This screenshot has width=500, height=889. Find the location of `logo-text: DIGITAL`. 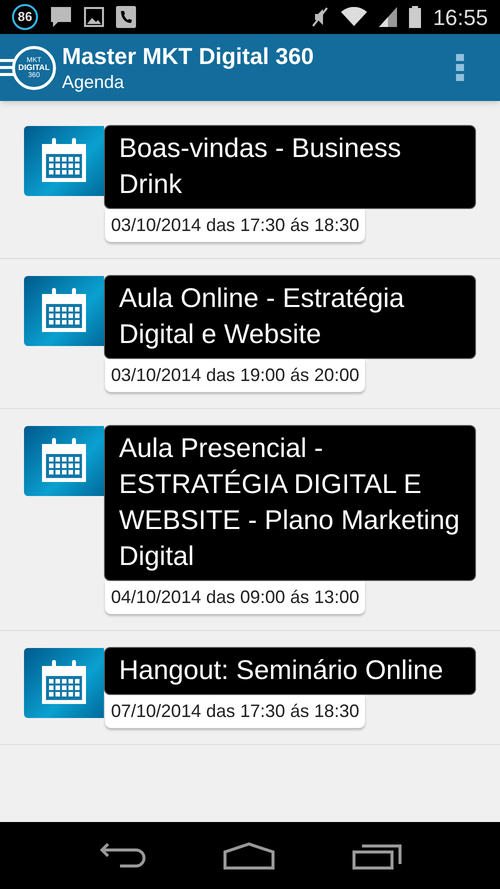

logo-text: DIGITAL is located at coordinates (34, 68).